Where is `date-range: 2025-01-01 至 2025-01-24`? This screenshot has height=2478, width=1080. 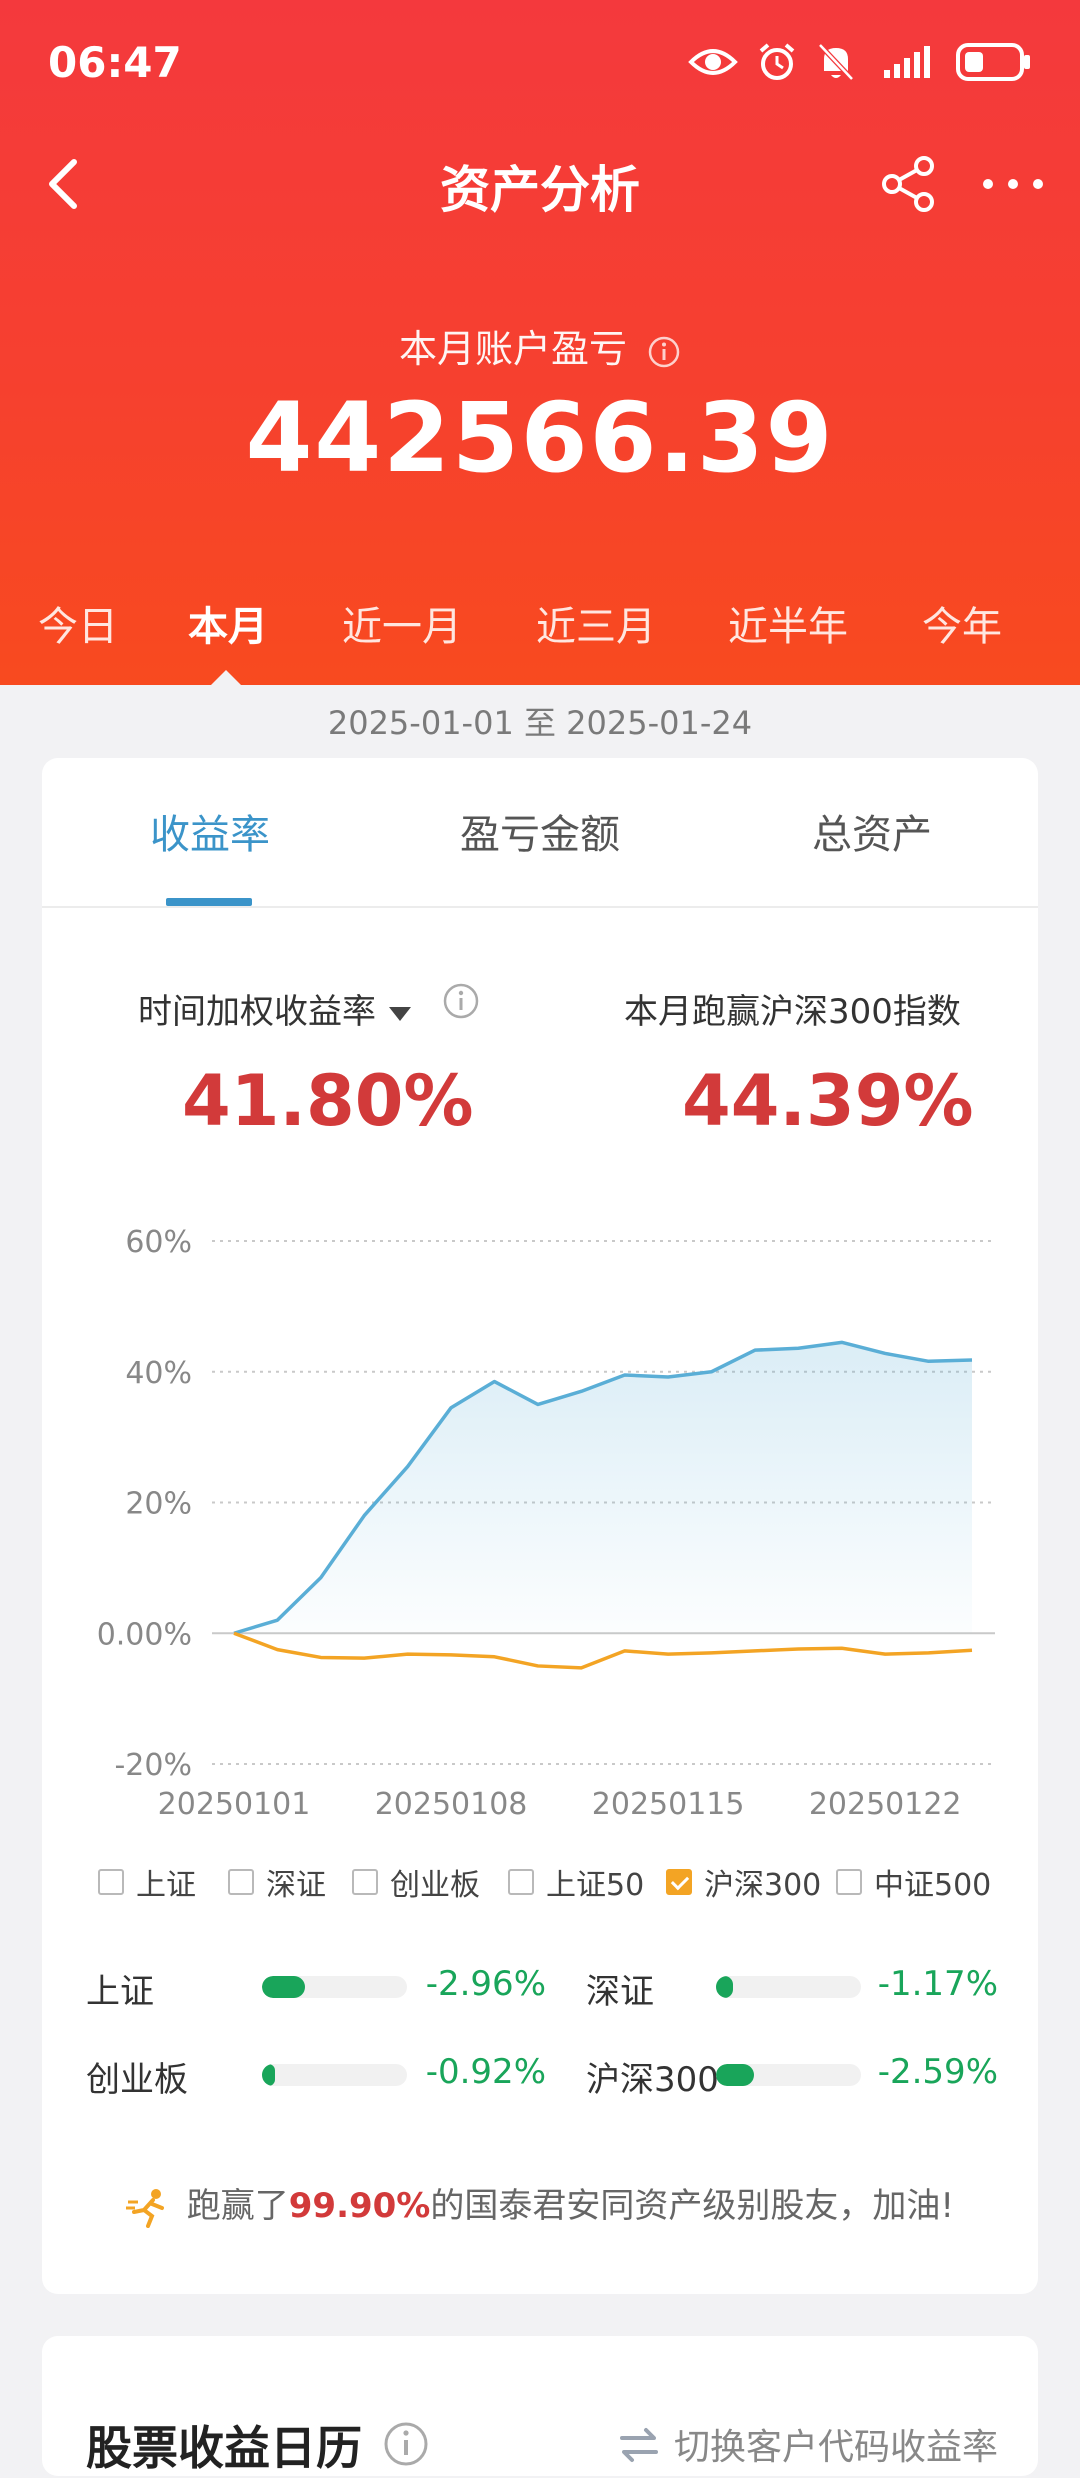
date-range: 2025-01-01 至 2025-01-24 is located at coordinates (540, 723).